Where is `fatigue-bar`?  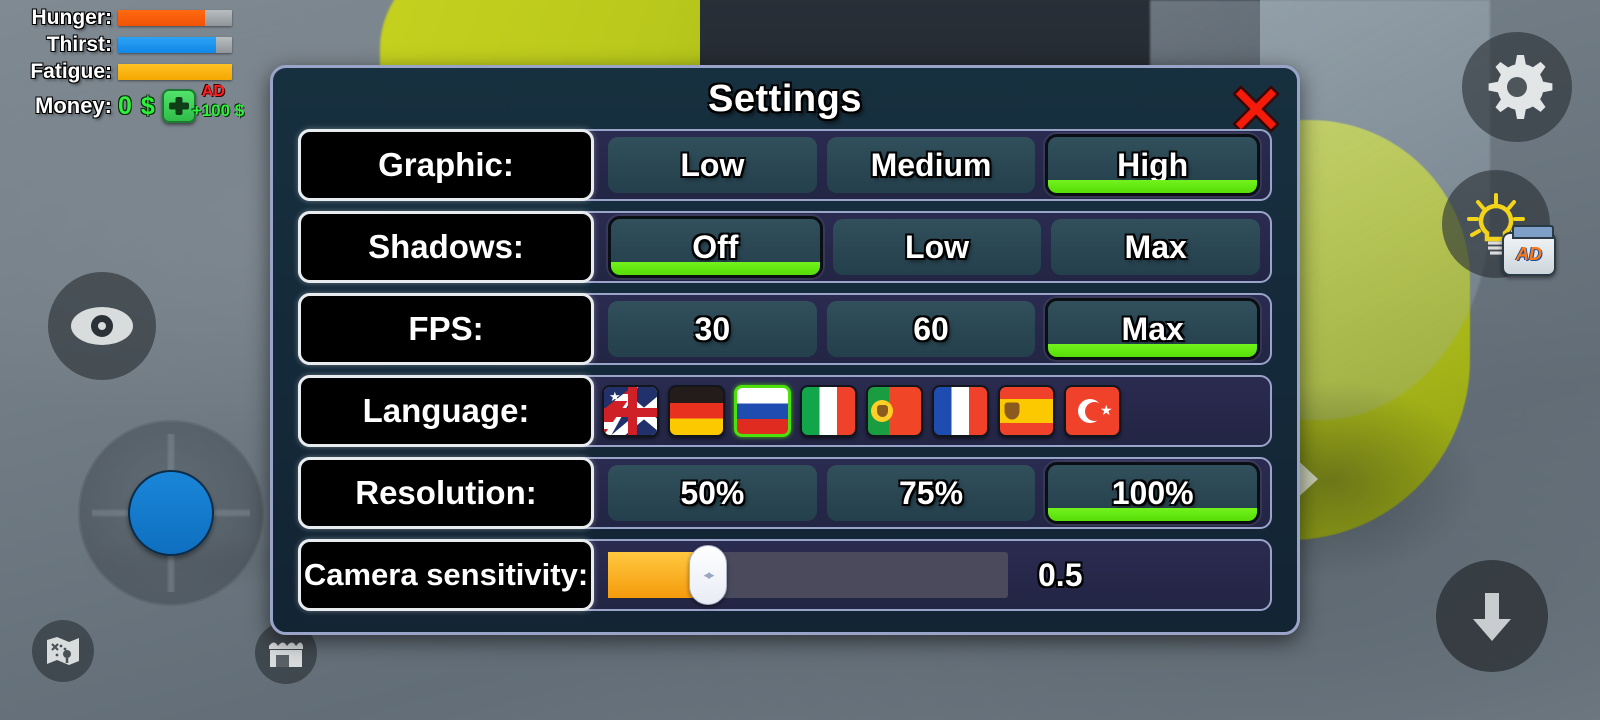
fatigue-bar is located at coordinates (175, 71).